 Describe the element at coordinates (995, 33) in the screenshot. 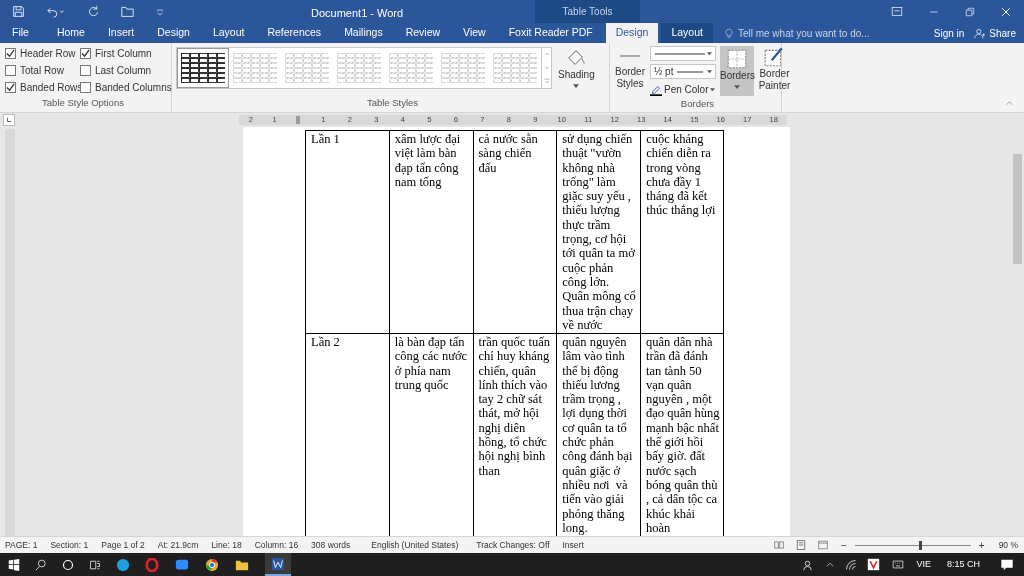

I see `share-button: Share` at that location.